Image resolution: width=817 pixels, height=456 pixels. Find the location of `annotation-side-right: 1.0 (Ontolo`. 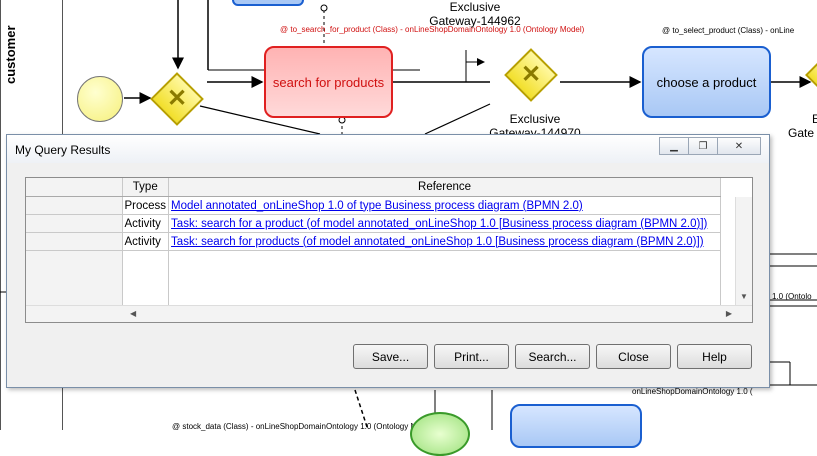

annotation-side-right: 1.0 (Ontolo is located at coordinates (792, 296).